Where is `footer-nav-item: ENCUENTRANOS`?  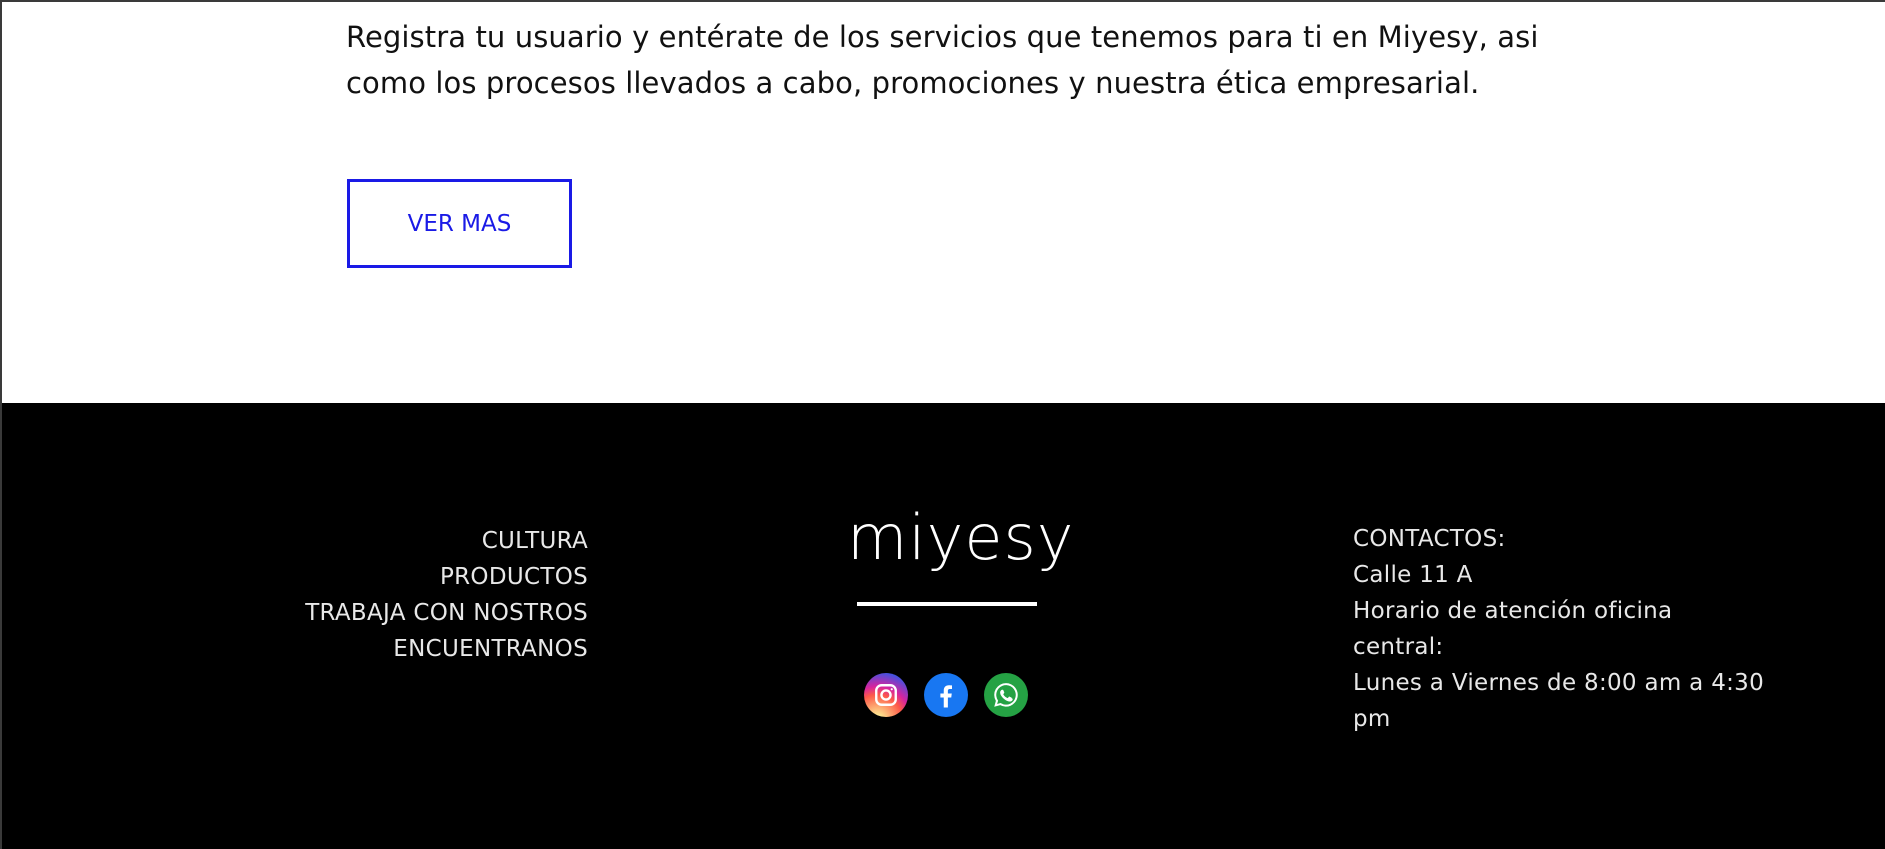
footer-nav-item: ENCUENTRANOS is located at coordinates (446, 649).